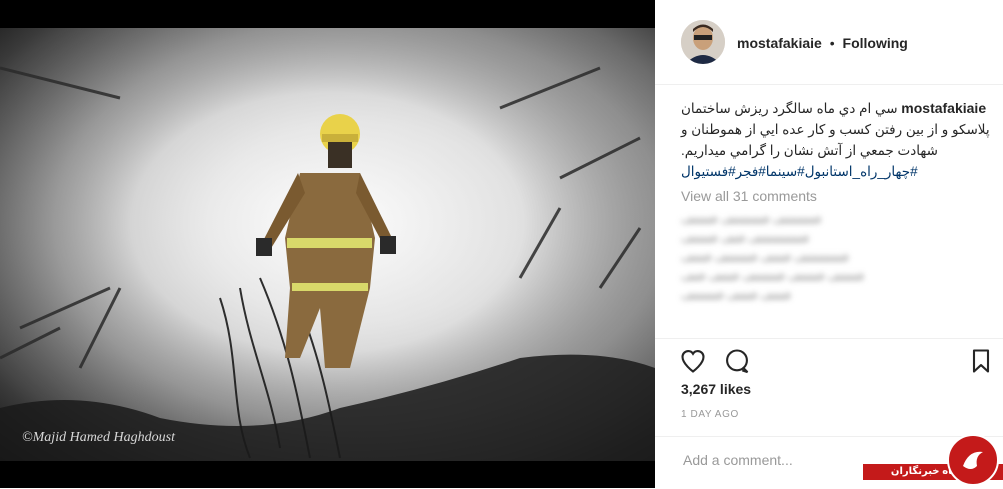  I want to click on post-header: mostafakiaie • Following, so click(829, 42).